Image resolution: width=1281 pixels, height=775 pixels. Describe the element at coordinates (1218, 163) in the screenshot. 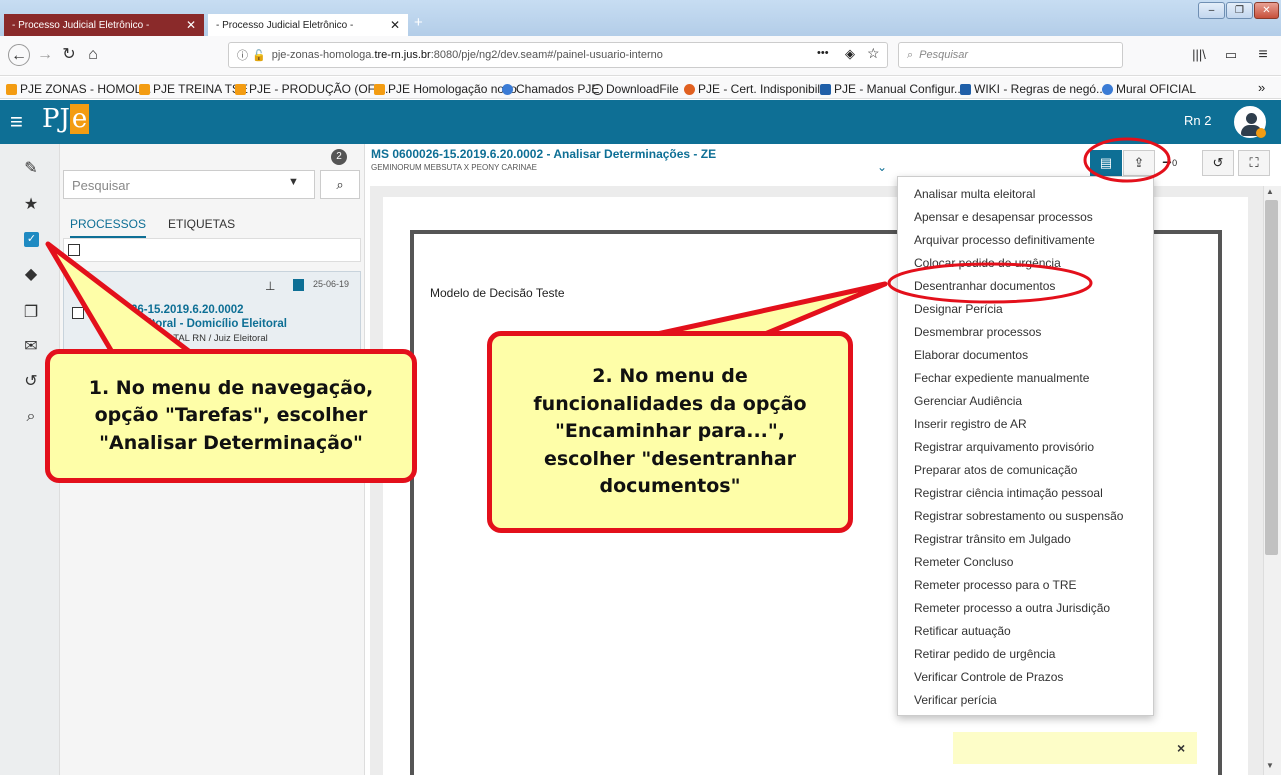

I see `history-button: ↺` at that location.